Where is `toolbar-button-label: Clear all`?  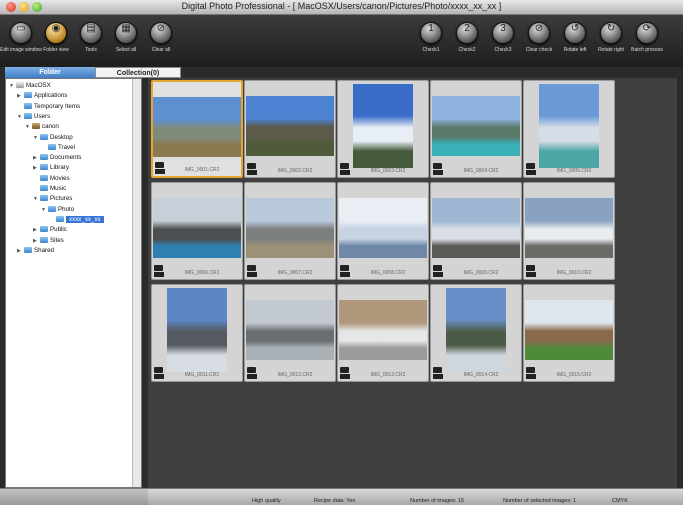
toolbar-button-label: Clear all is located at coordinates (161, 50).